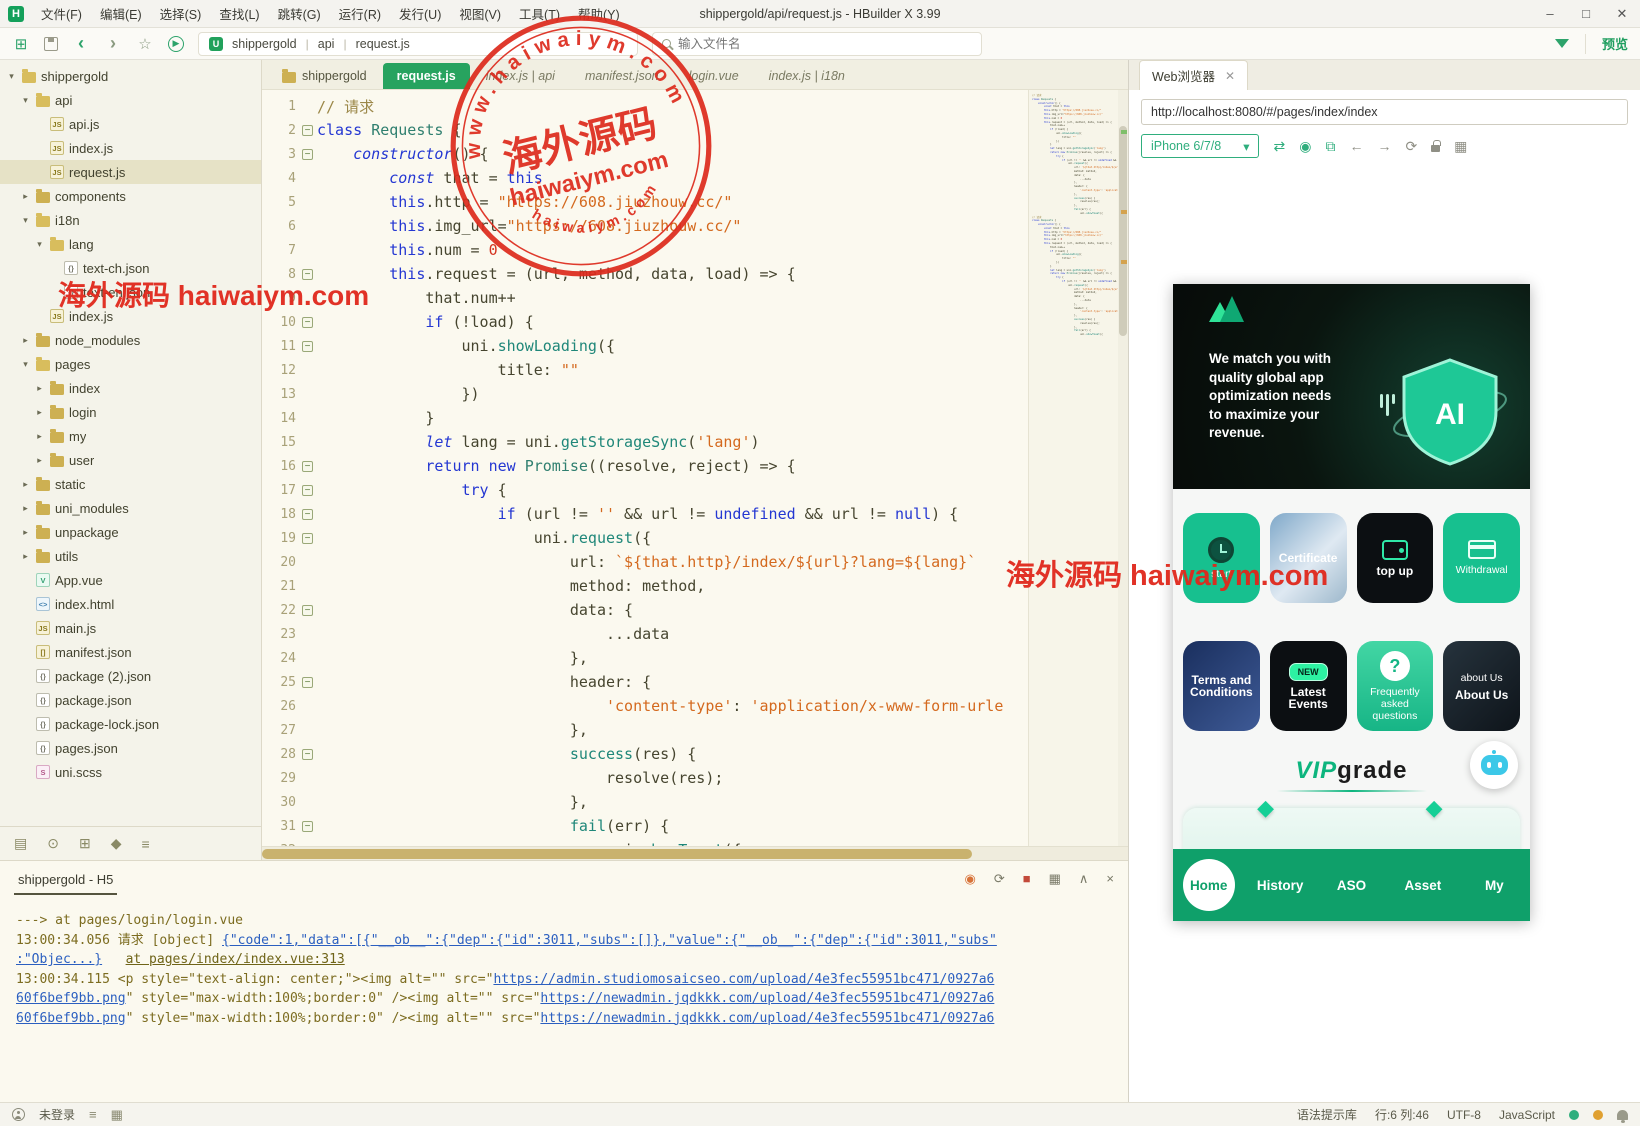  I want to click on export-icon: ▦, so click(1055, 879).